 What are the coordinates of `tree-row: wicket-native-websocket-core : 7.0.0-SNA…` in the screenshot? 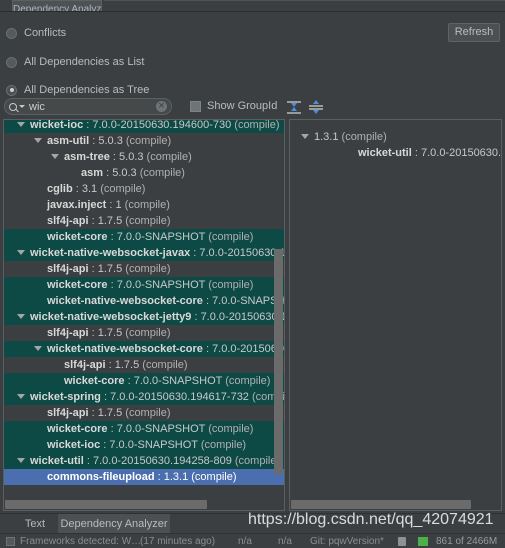 It's located at (144, 301).